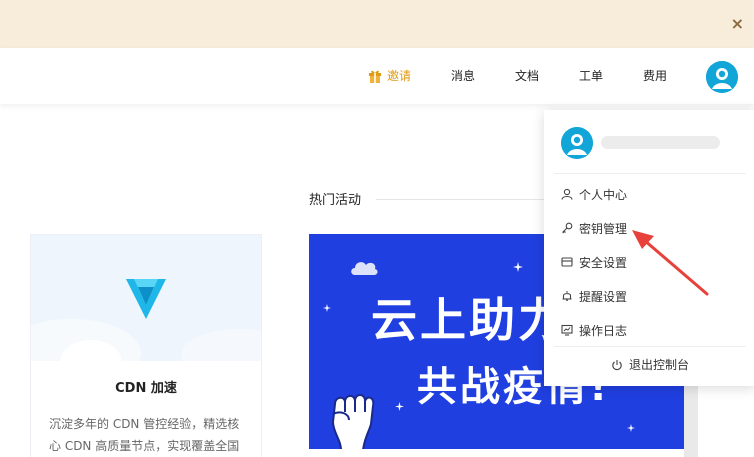  Describe the element at coordinates (658, 365) in the screenshot. I see `logout-label: 退出控制台` at that location.